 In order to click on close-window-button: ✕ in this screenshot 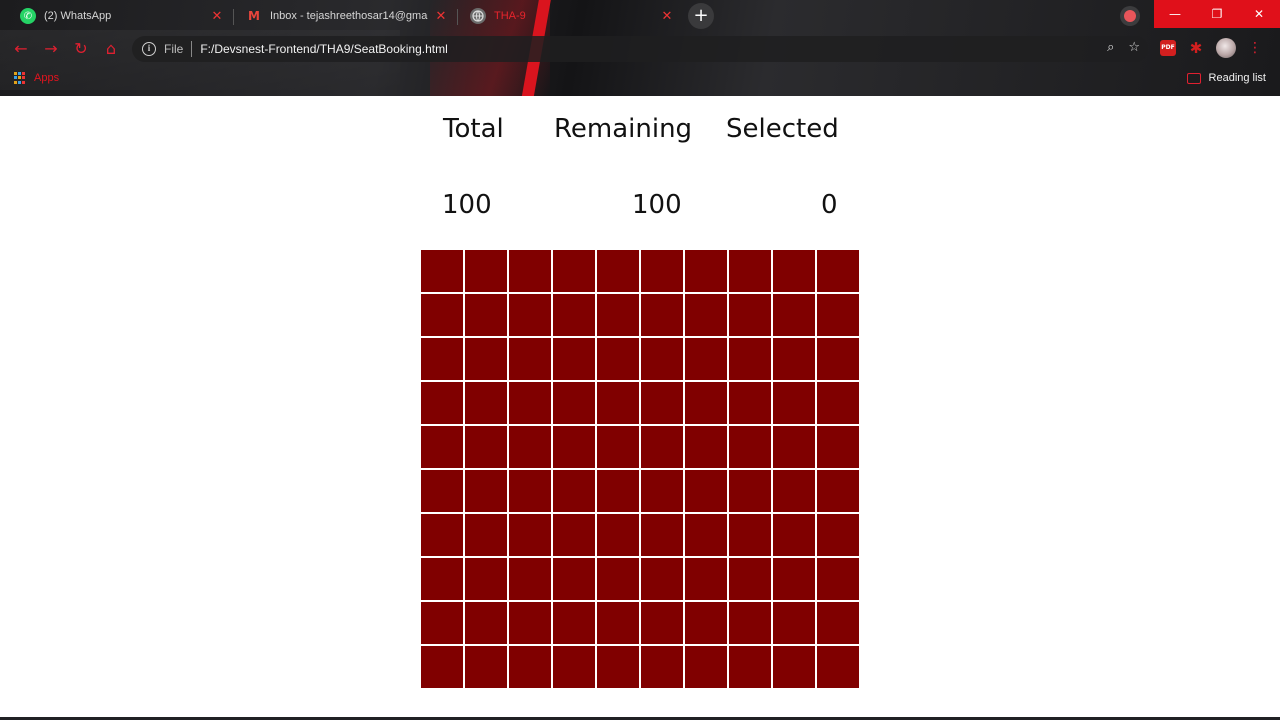, I will do `click(1259, 14)`.